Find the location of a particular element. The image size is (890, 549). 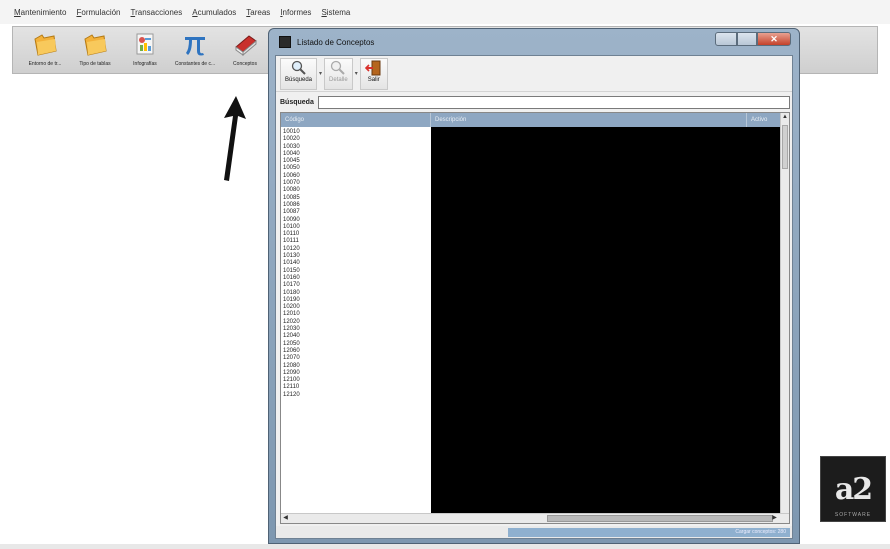

taskbar-strip is located at coordinates (445, 546).